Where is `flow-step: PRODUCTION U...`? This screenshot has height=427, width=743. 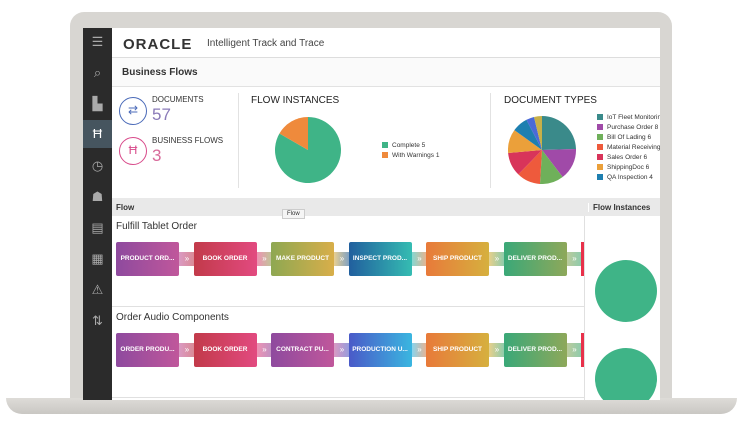
flow-step: PRODUCTION U... is located at coordinates (380, 350).